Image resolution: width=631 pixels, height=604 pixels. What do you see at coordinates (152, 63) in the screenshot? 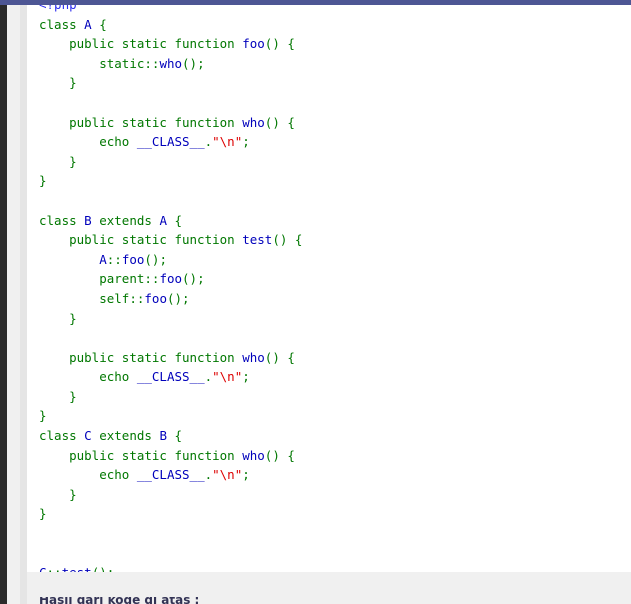
I see `code-line: static::who();` at bounding box center [152, 63].